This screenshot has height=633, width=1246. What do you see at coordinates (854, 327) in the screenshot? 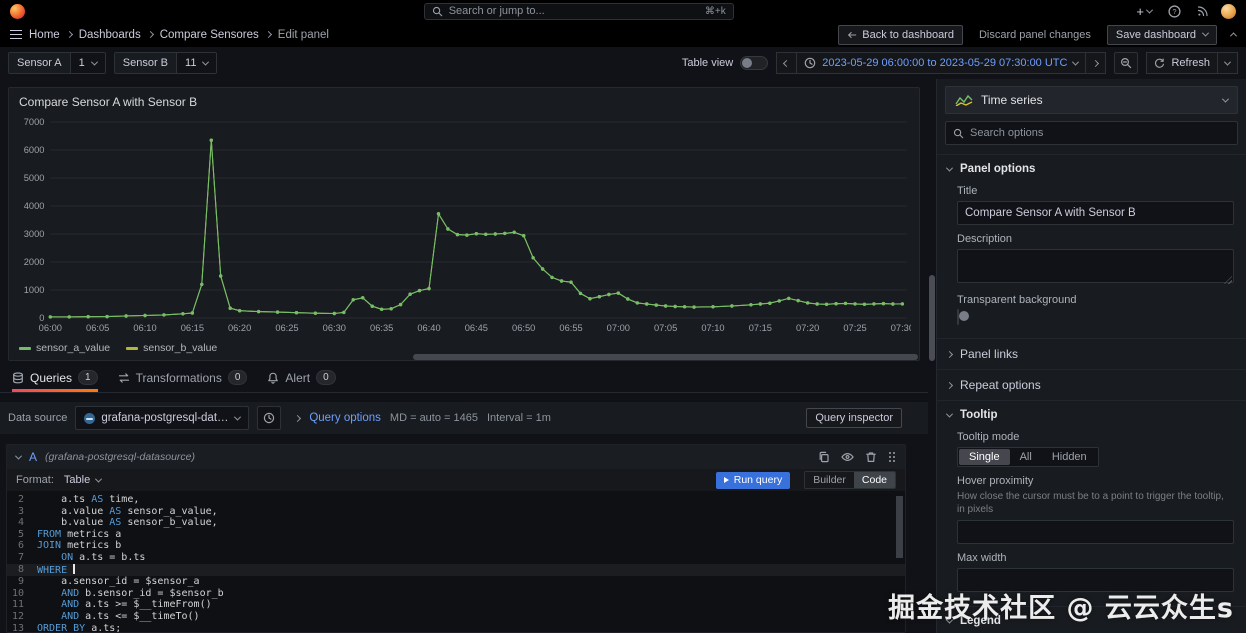
I see `svg-text: 07:25` at bounding box center [854, 327].